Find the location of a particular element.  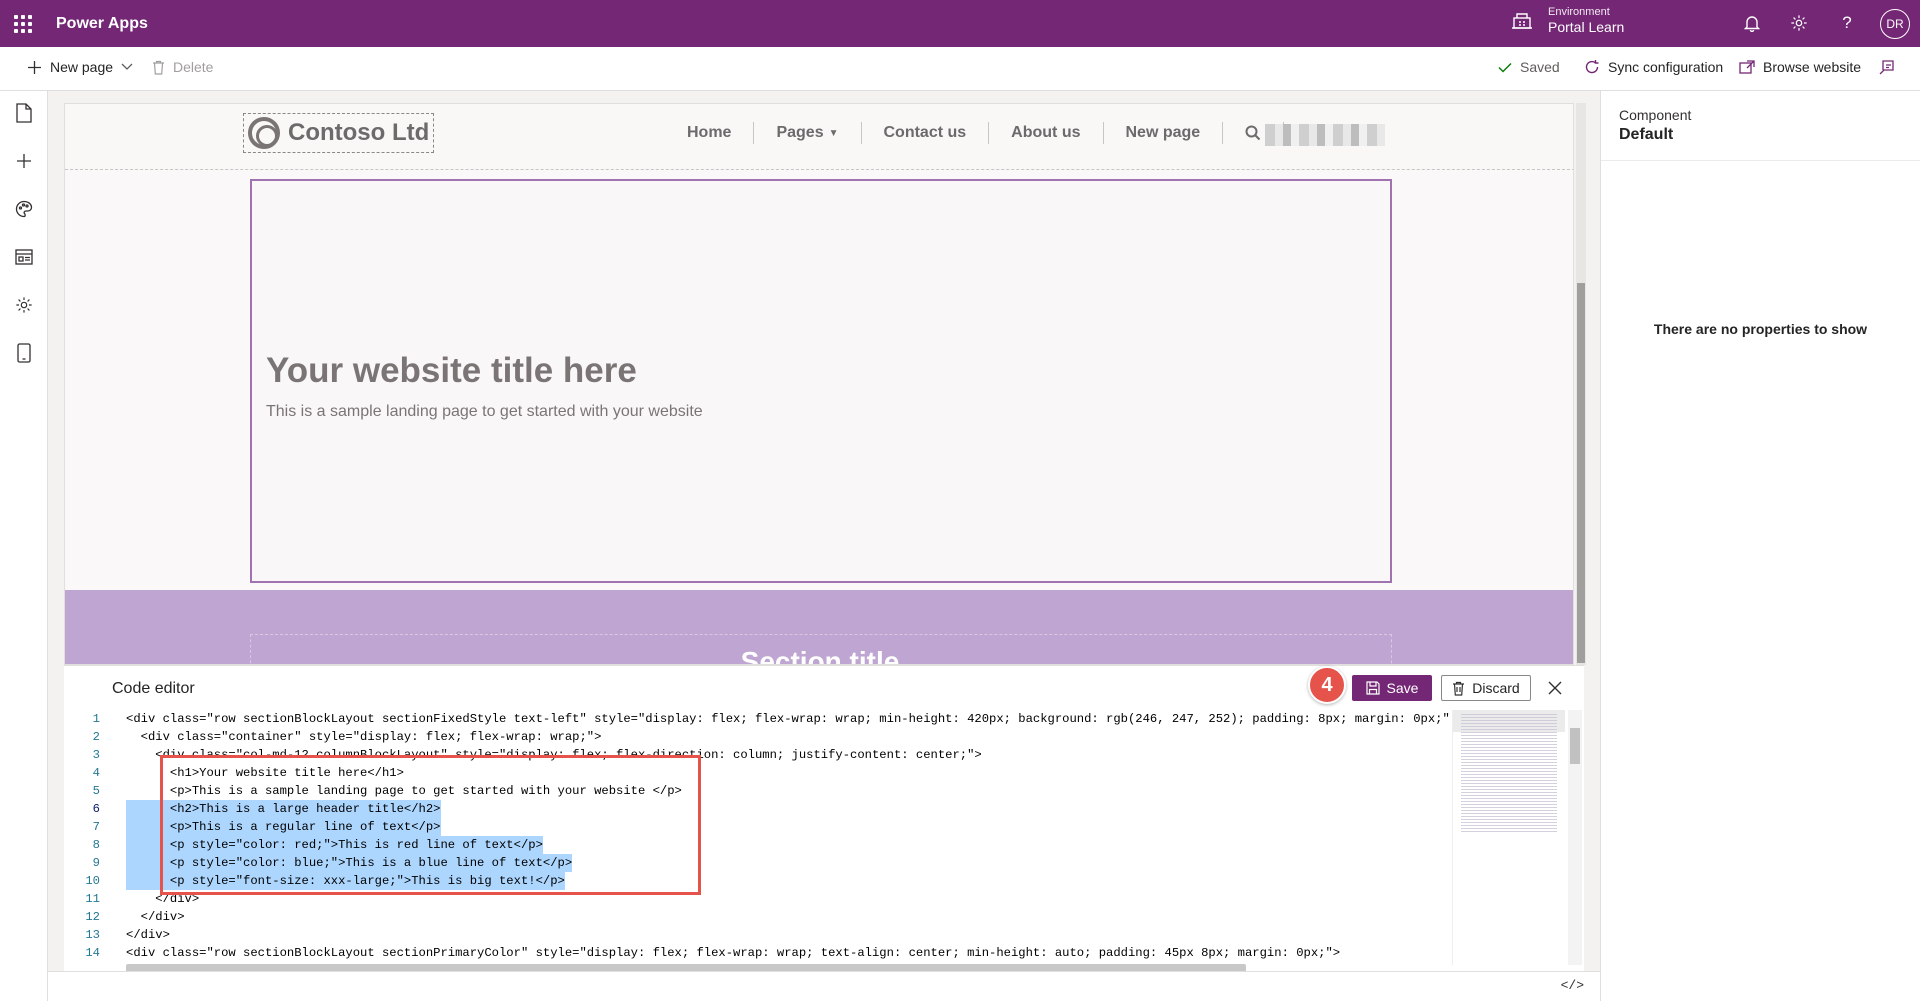

line-number: 14 is located at coordinates (92, 953).